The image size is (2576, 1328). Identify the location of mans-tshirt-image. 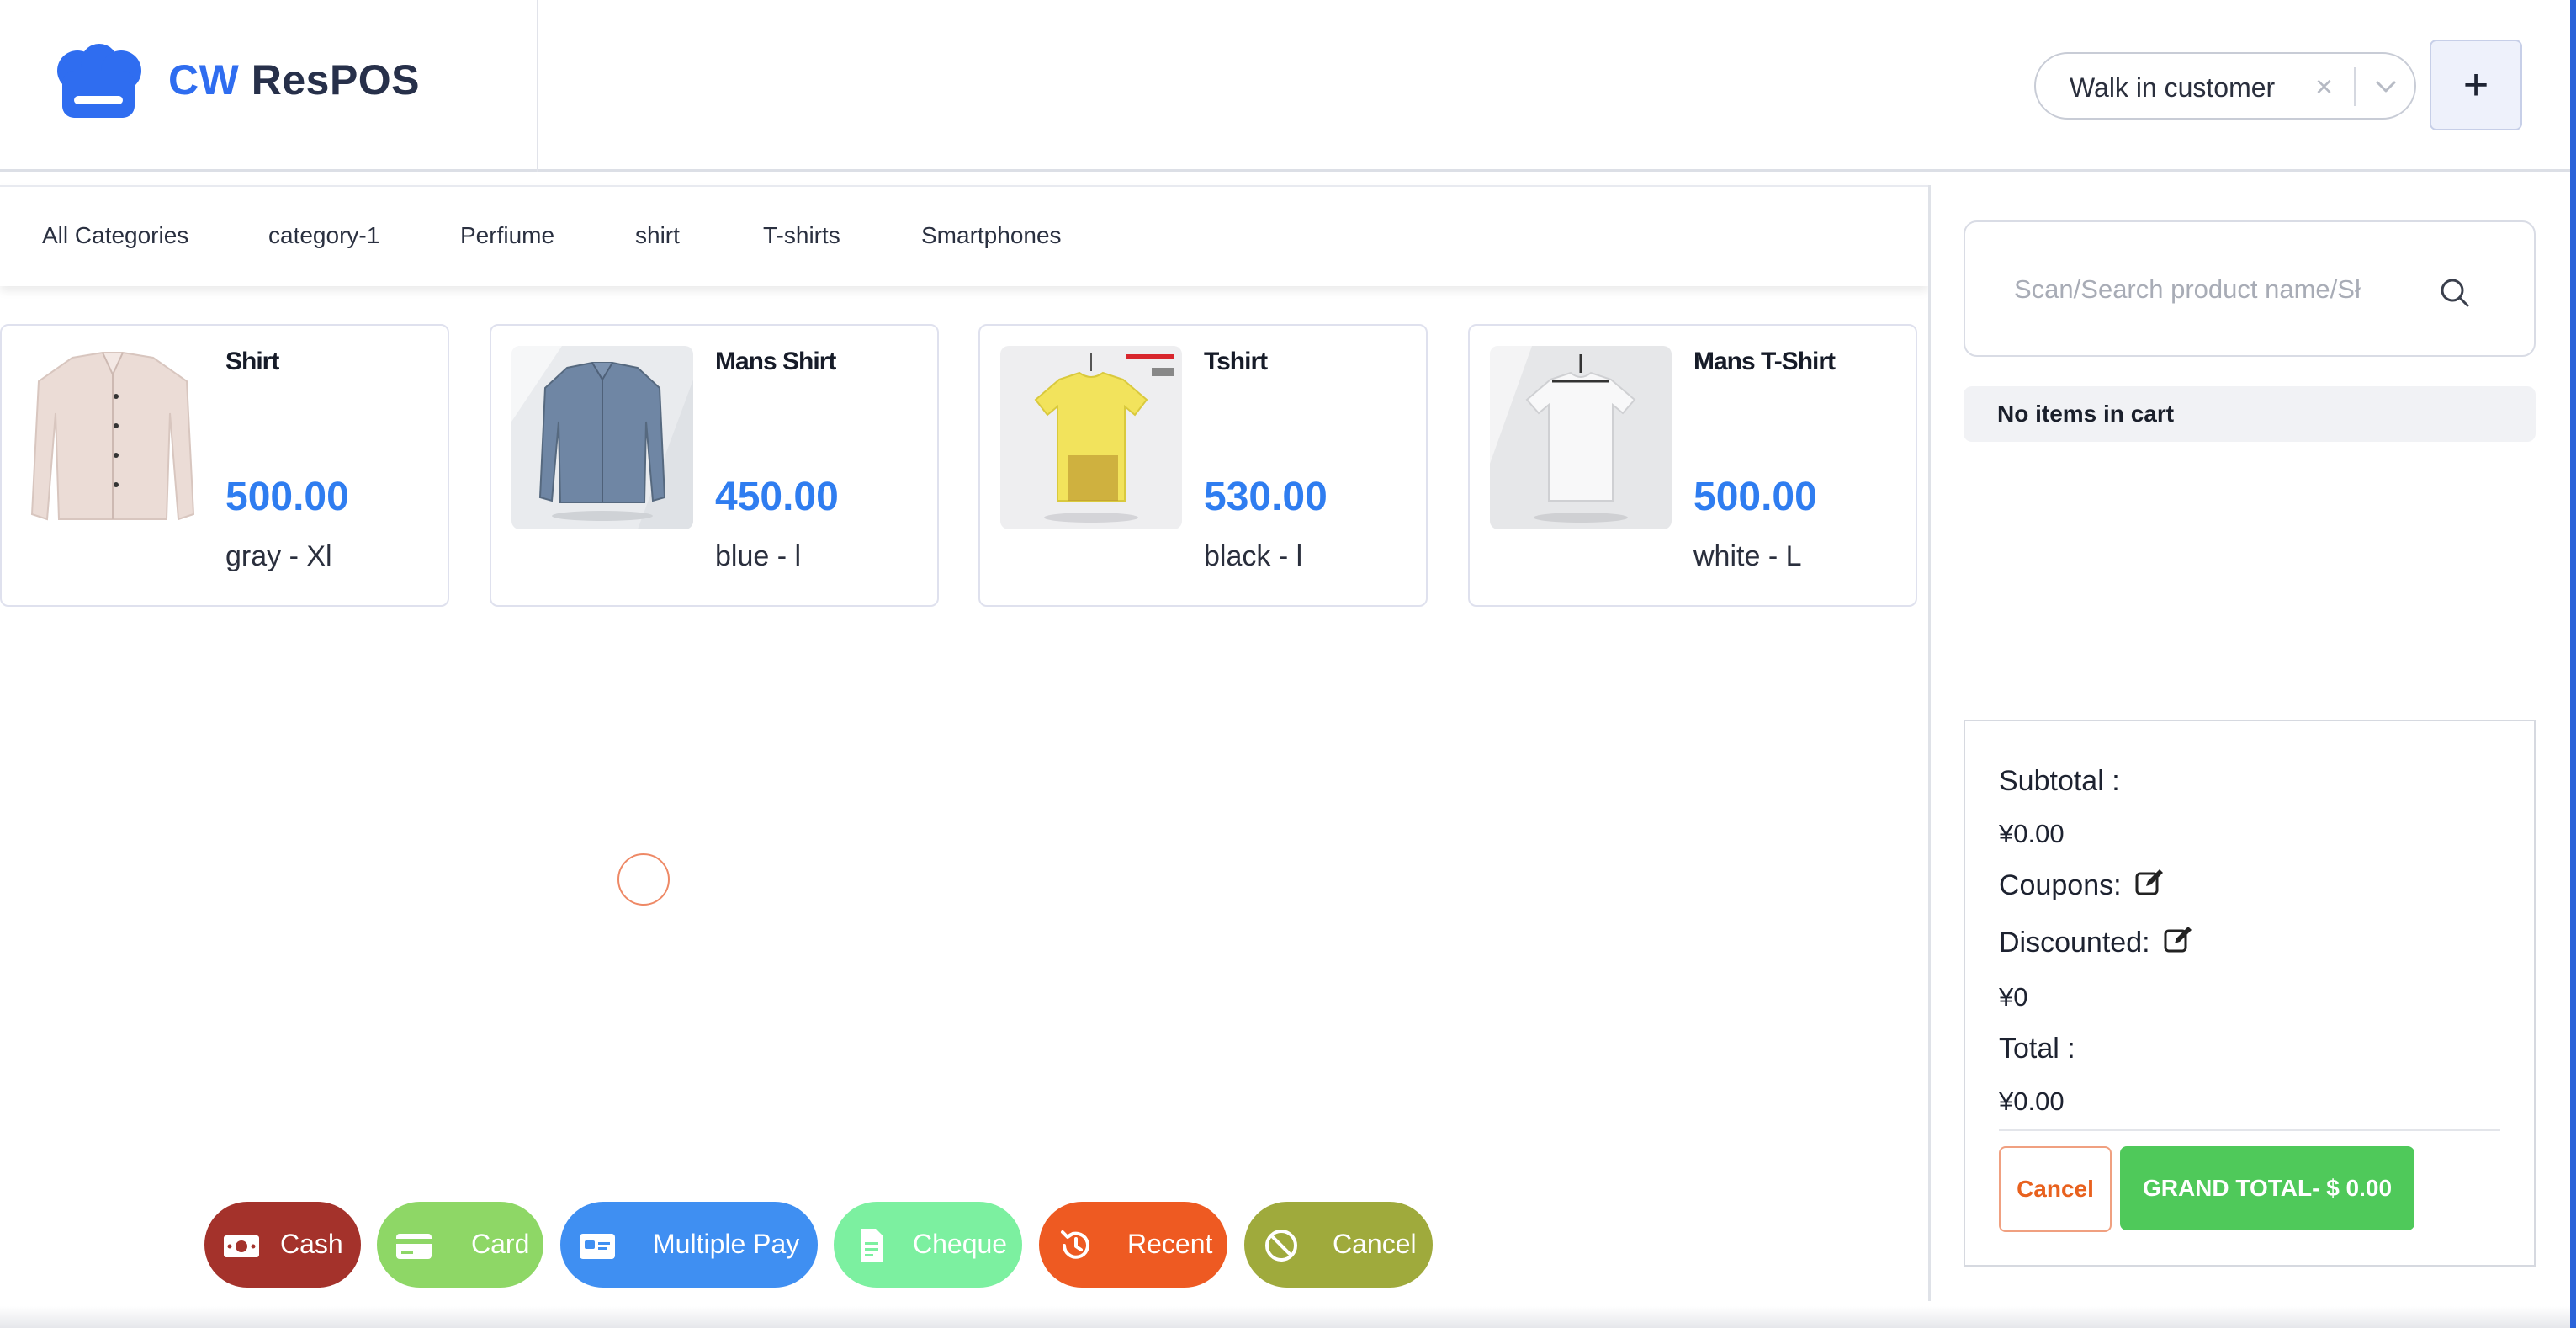
(1581, 437).